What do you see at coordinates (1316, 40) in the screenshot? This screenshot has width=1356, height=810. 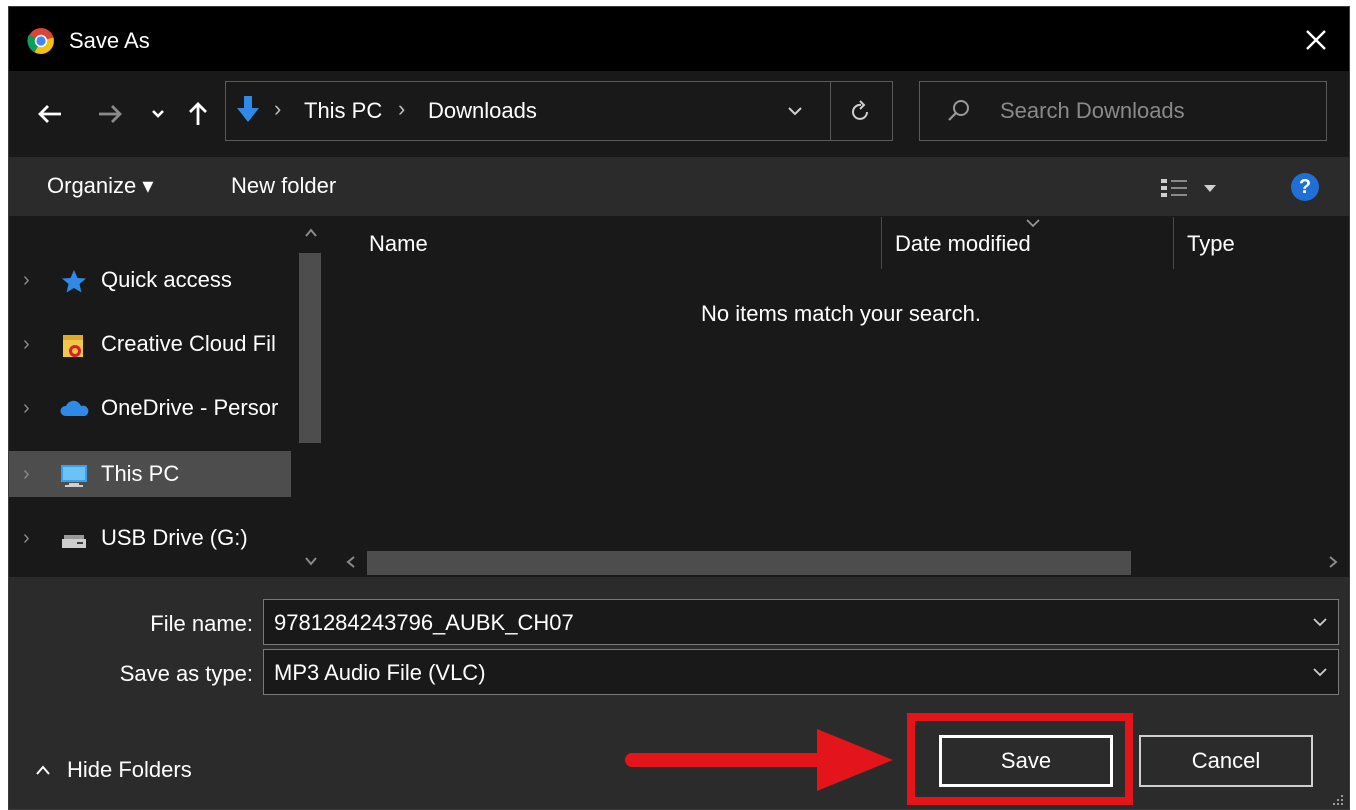 I see `close-icon` at bounding box center [1316, 40].